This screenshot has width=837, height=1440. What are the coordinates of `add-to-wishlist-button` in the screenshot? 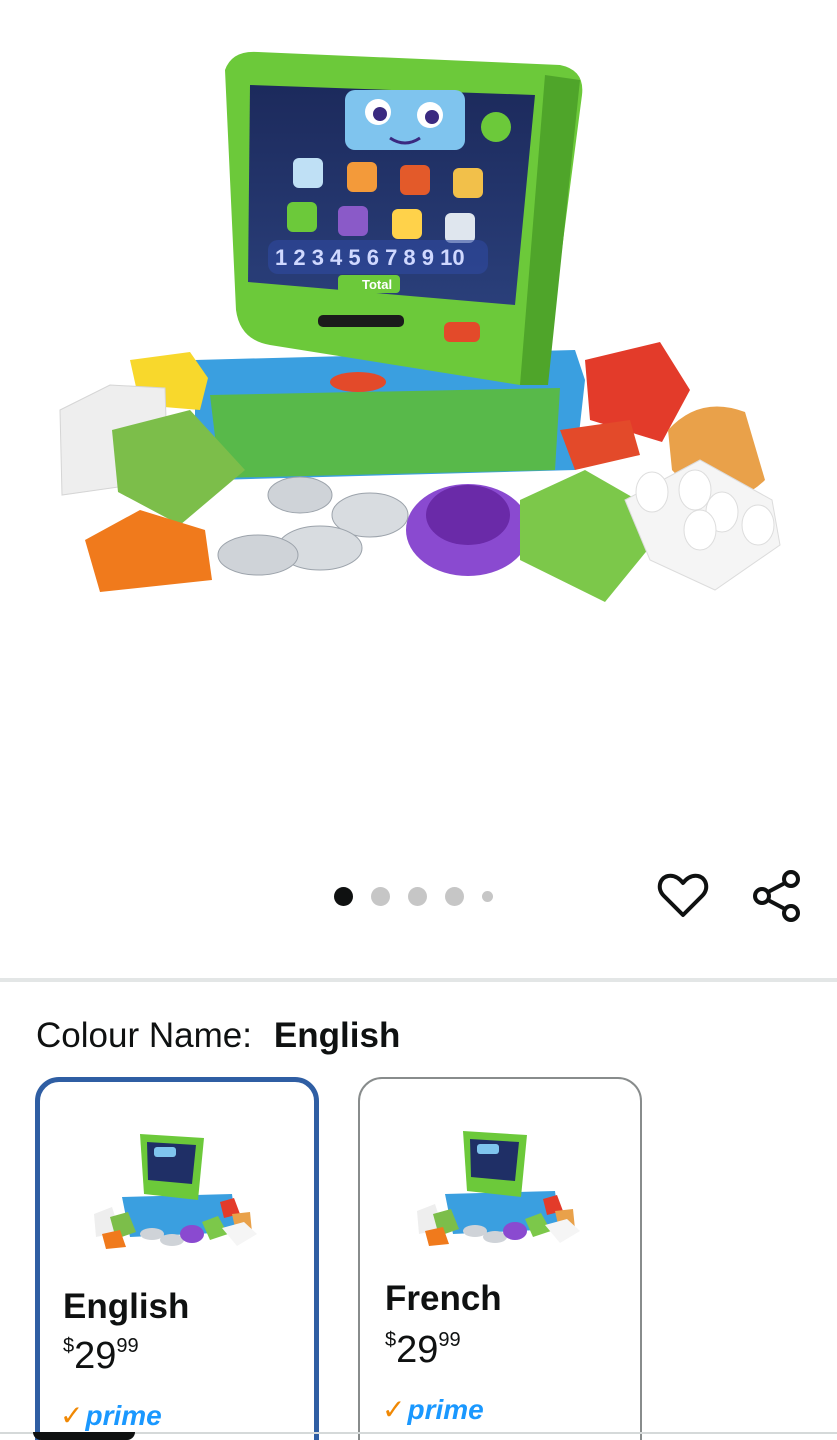 It's located at (683, 896).